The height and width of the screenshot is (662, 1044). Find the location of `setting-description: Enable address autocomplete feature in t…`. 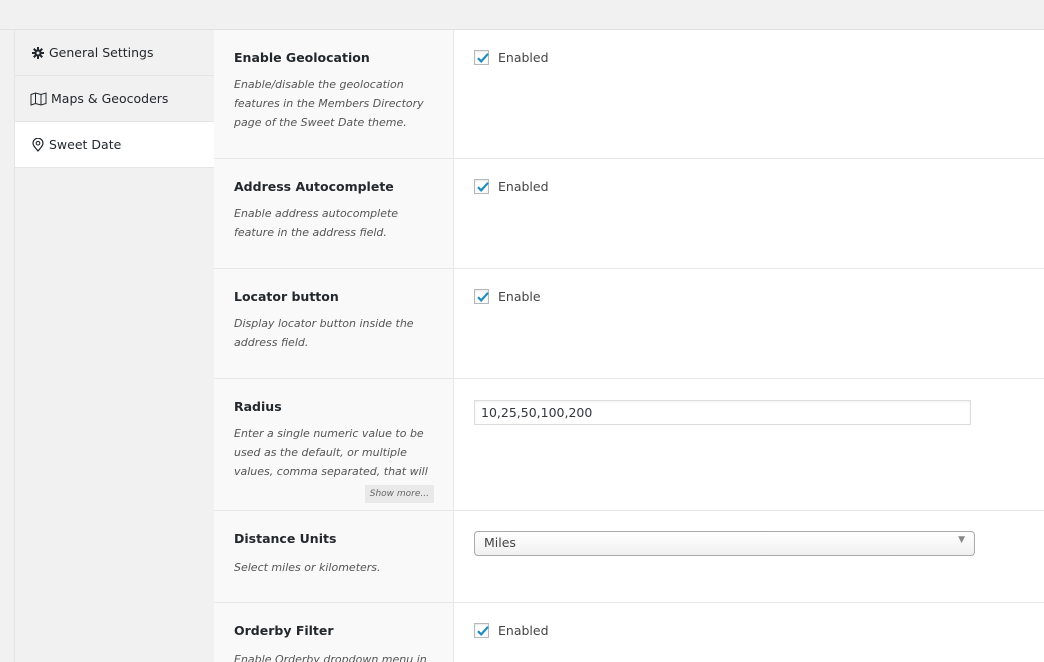

setting-description: Enable address autocomplete feature in t… is located at coordinates (316, 223).